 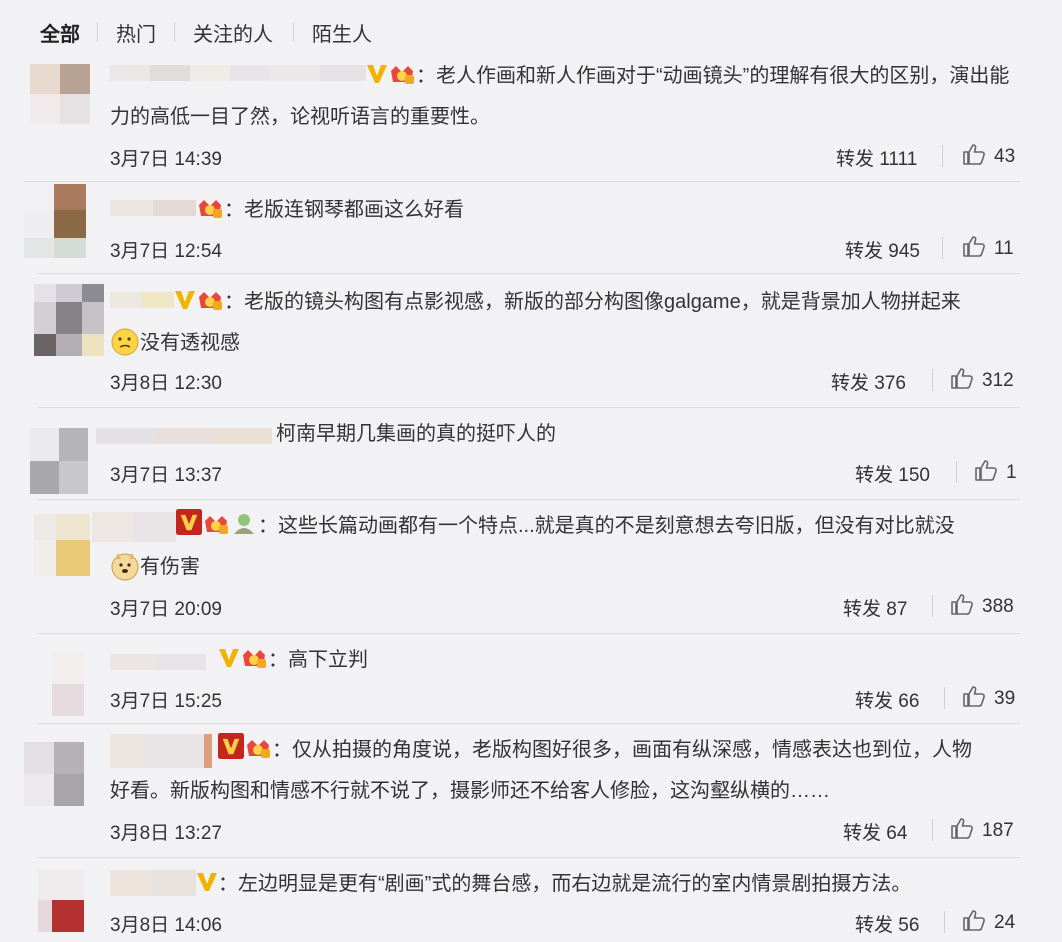 What do you see at coordinates (982, 829) in the screenshot?
I see `like-button: 187` at bounding box center [982, 829].